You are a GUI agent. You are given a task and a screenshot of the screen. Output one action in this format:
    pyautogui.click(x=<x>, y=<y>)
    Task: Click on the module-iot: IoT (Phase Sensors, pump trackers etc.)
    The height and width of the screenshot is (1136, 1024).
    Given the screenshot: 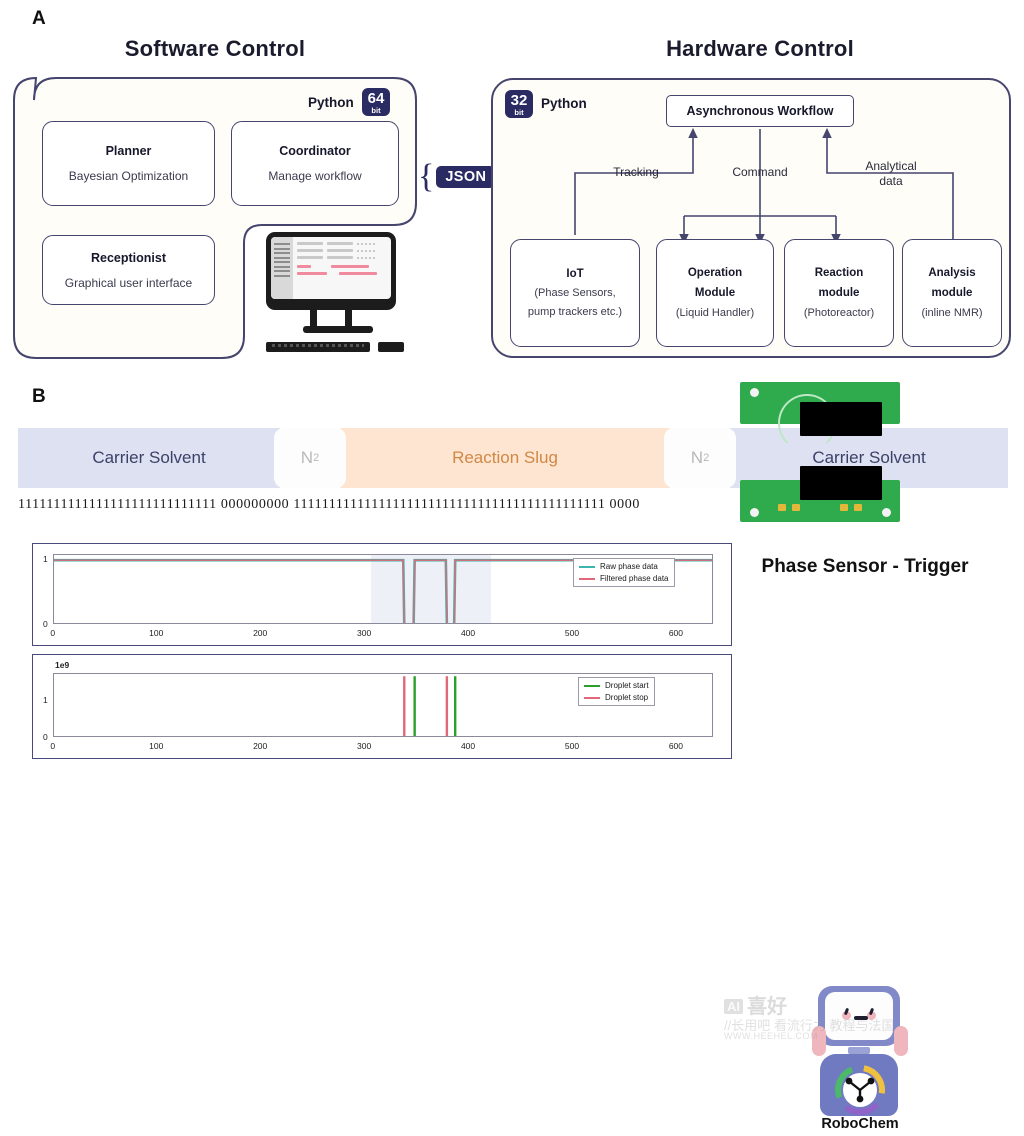 What is the action you would take?
    pyautogui.click(x=575, y=293)
    